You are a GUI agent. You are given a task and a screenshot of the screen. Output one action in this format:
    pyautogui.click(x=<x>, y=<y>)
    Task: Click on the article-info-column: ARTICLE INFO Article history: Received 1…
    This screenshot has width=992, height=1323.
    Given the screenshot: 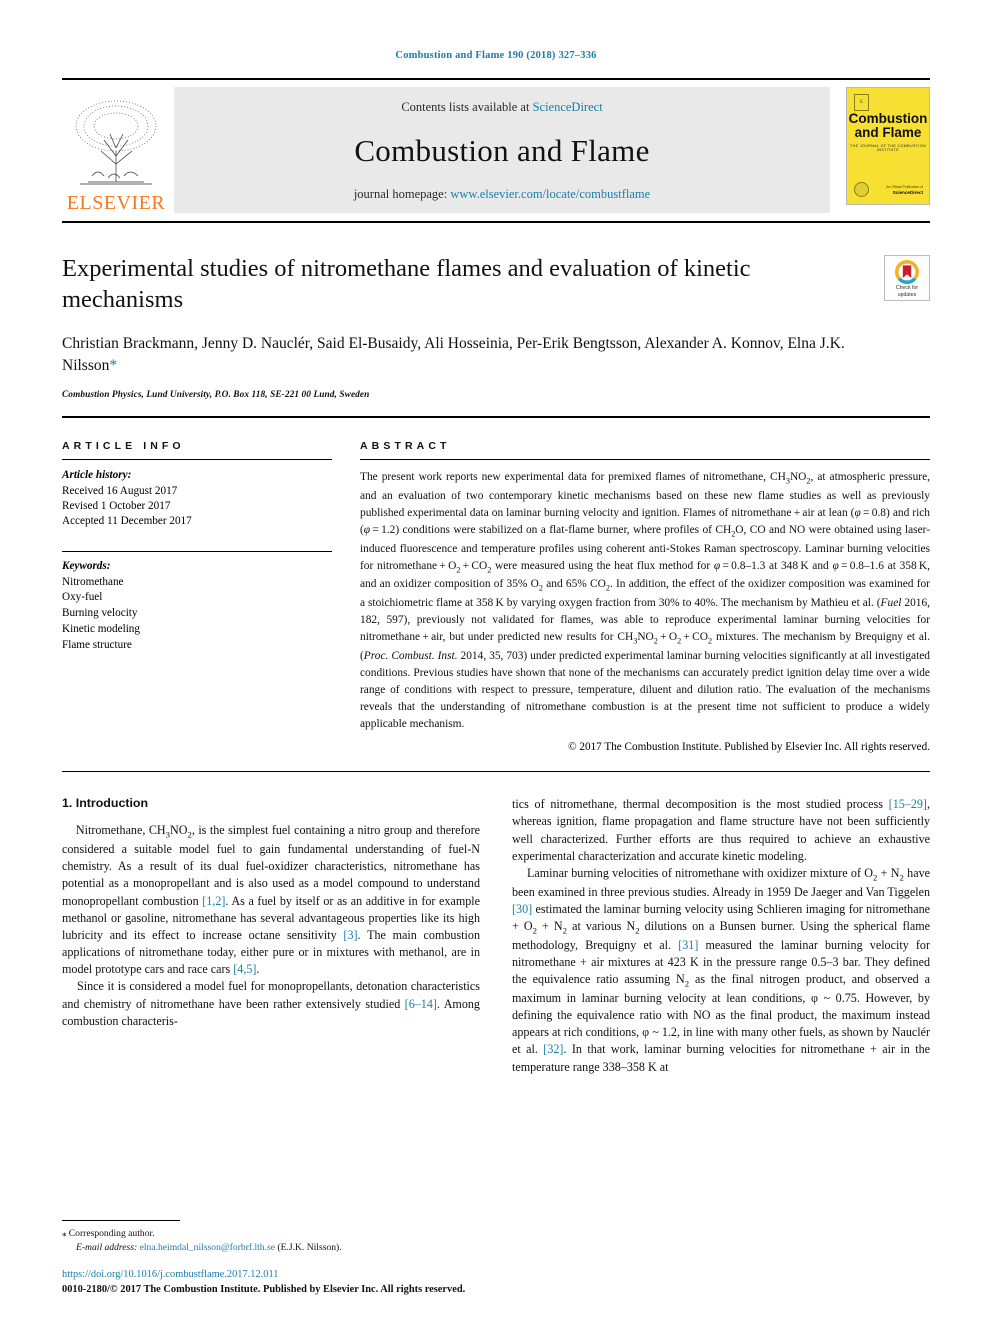 What is the action you would take?
    pyautogui.click(x=197, y=596)
    